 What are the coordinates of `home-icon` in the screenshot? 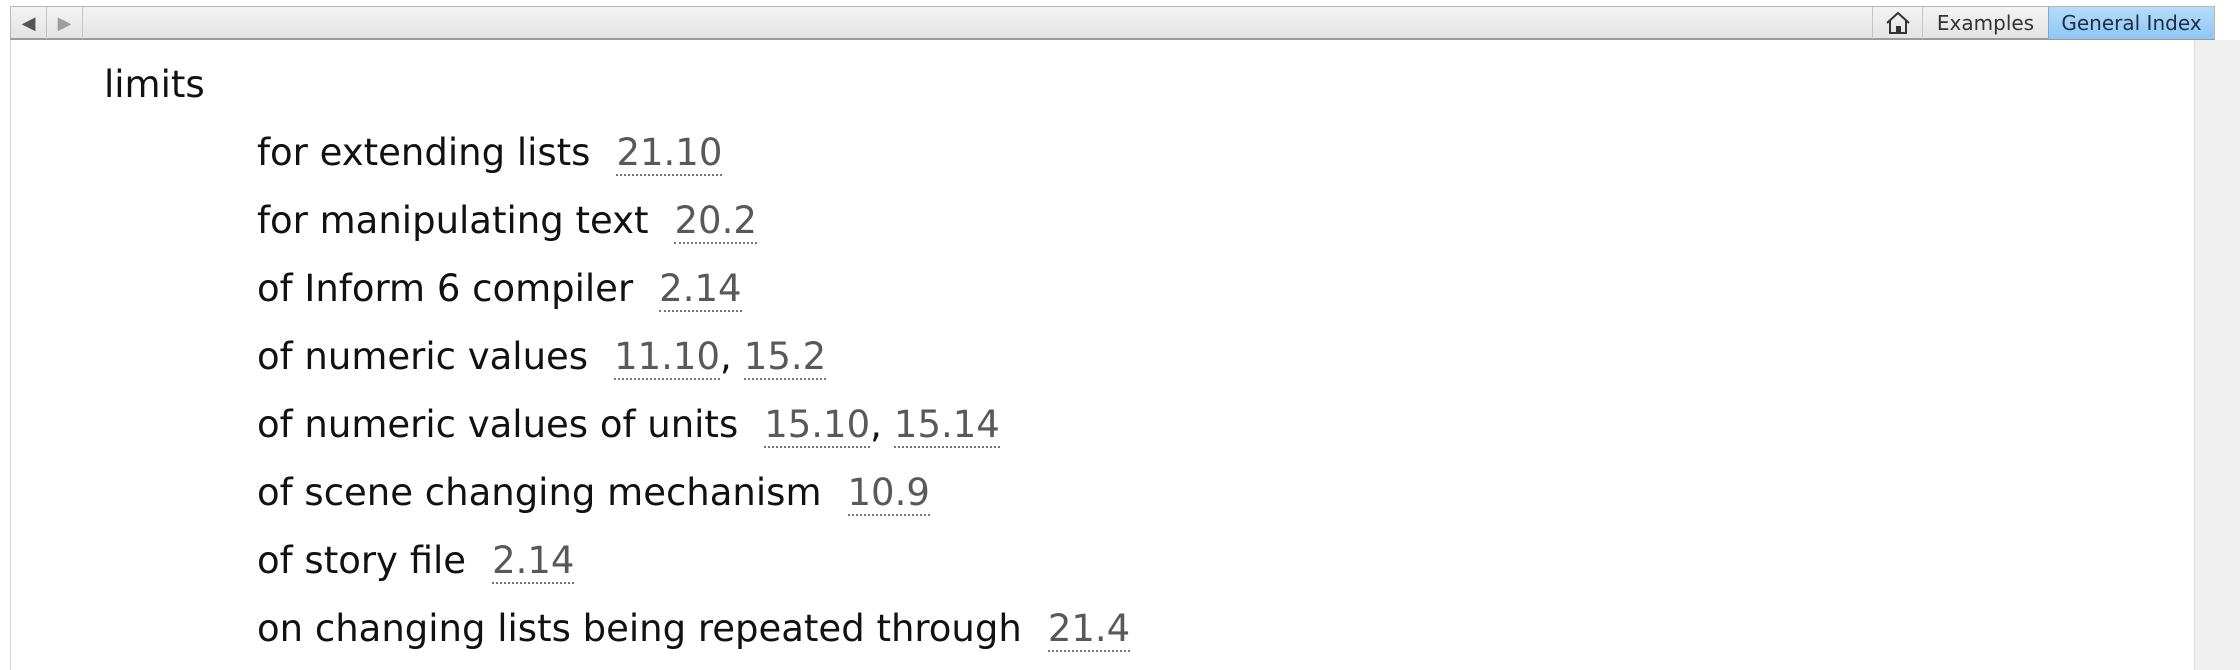 It's located at (1897, 22).